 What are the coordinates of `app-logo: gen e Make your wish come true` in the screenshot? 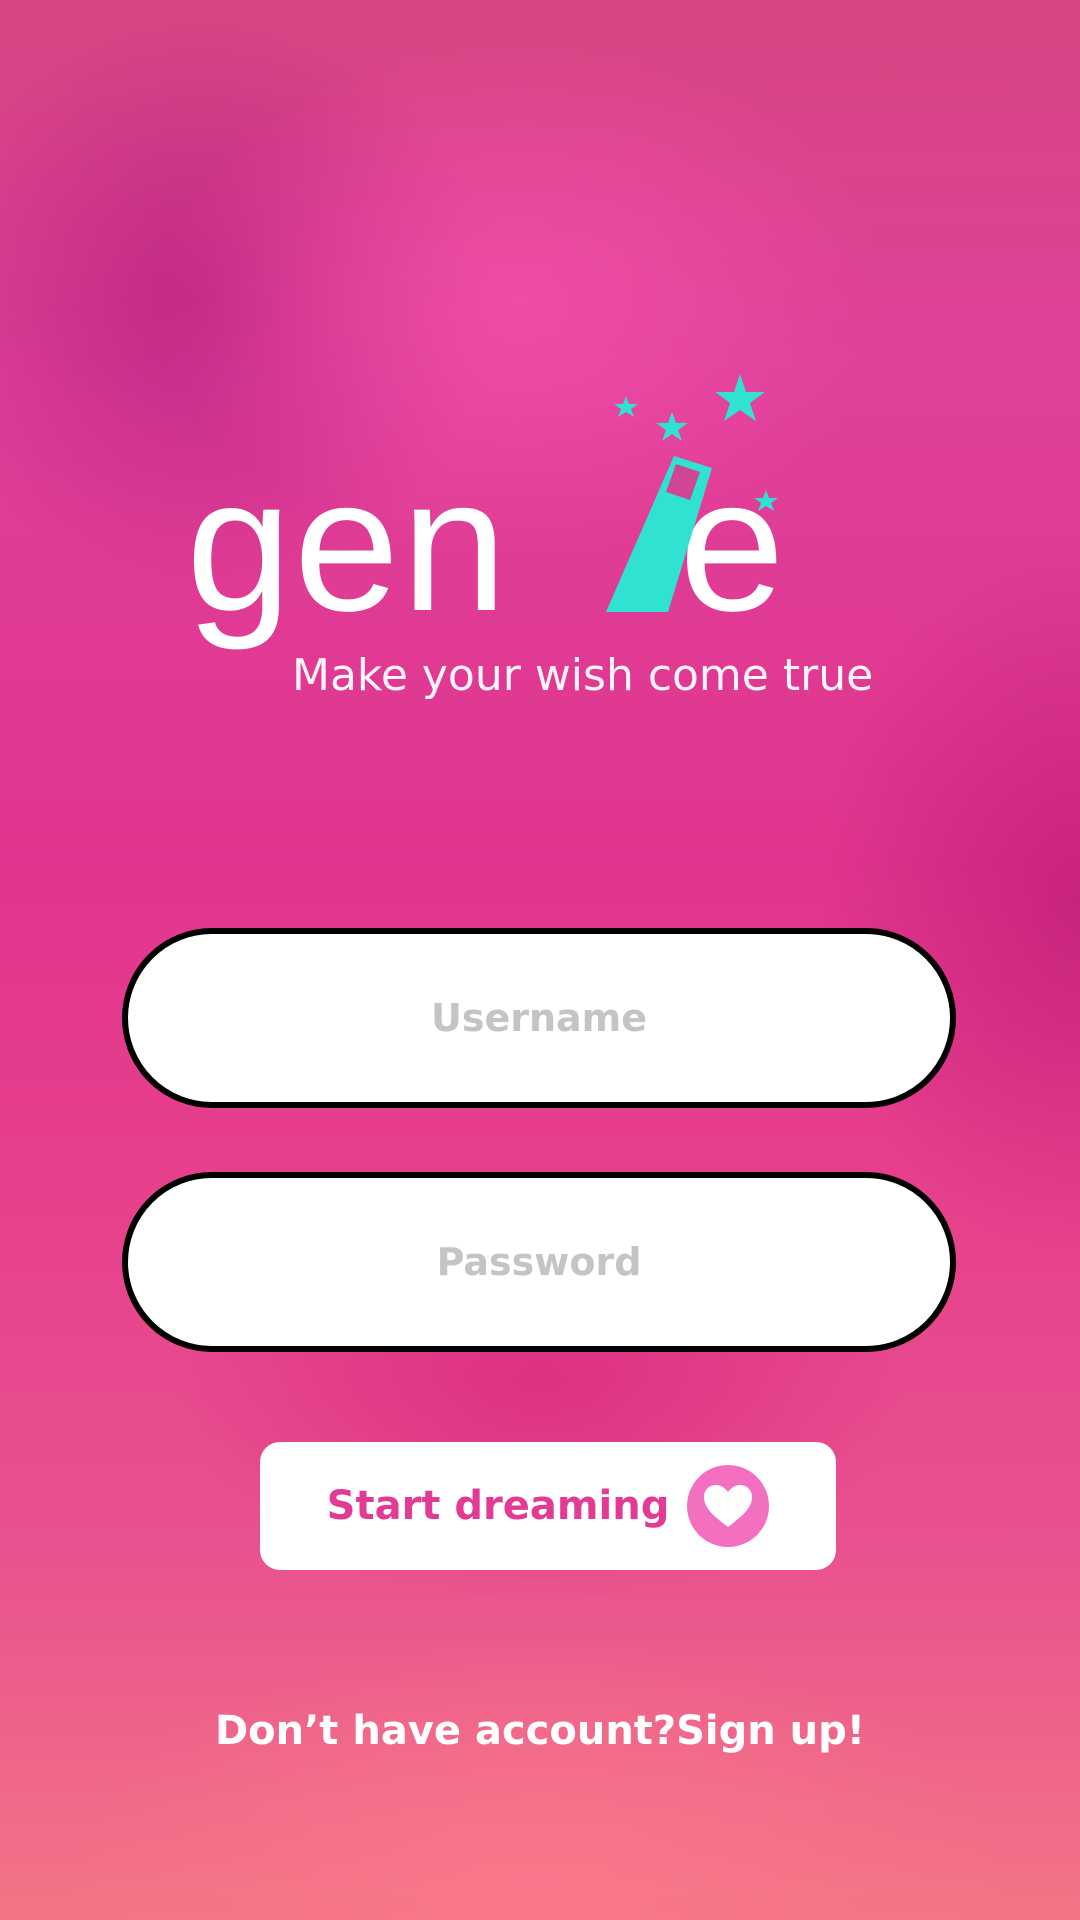 It's located at (546, 540).